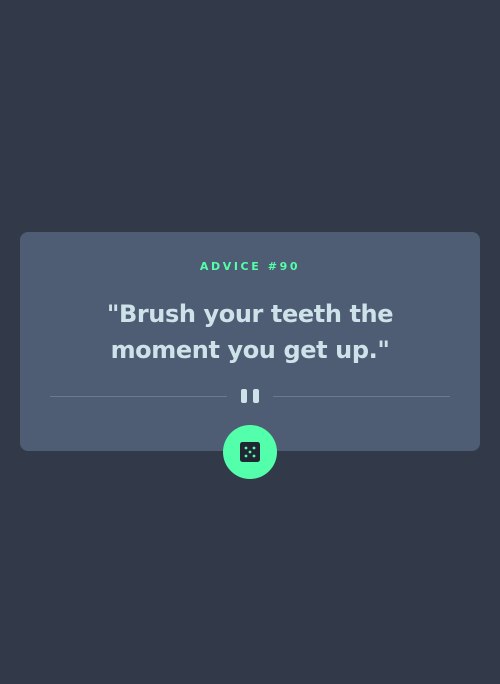 The image size is (500, 684). Describe the element at coordinates (250, 266) in the screenshot. I see `advice-number: ADVICE #90` at that location.